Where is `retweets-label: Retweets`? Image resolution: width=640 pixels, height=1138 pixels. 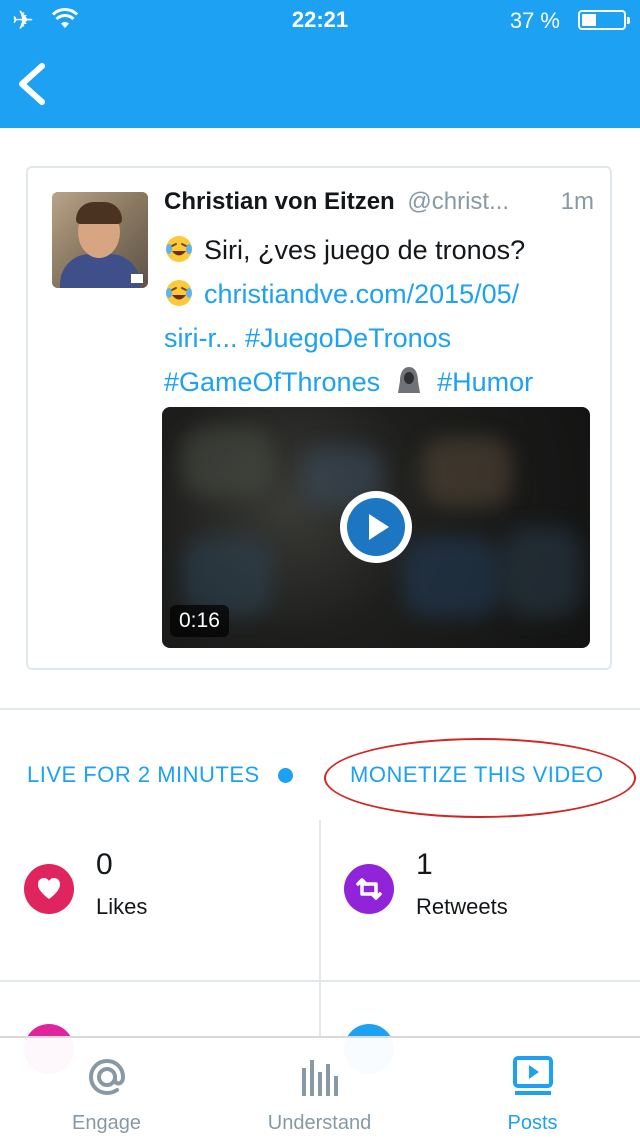
retweets-label: Retweets is located at coordinates (462, 906).